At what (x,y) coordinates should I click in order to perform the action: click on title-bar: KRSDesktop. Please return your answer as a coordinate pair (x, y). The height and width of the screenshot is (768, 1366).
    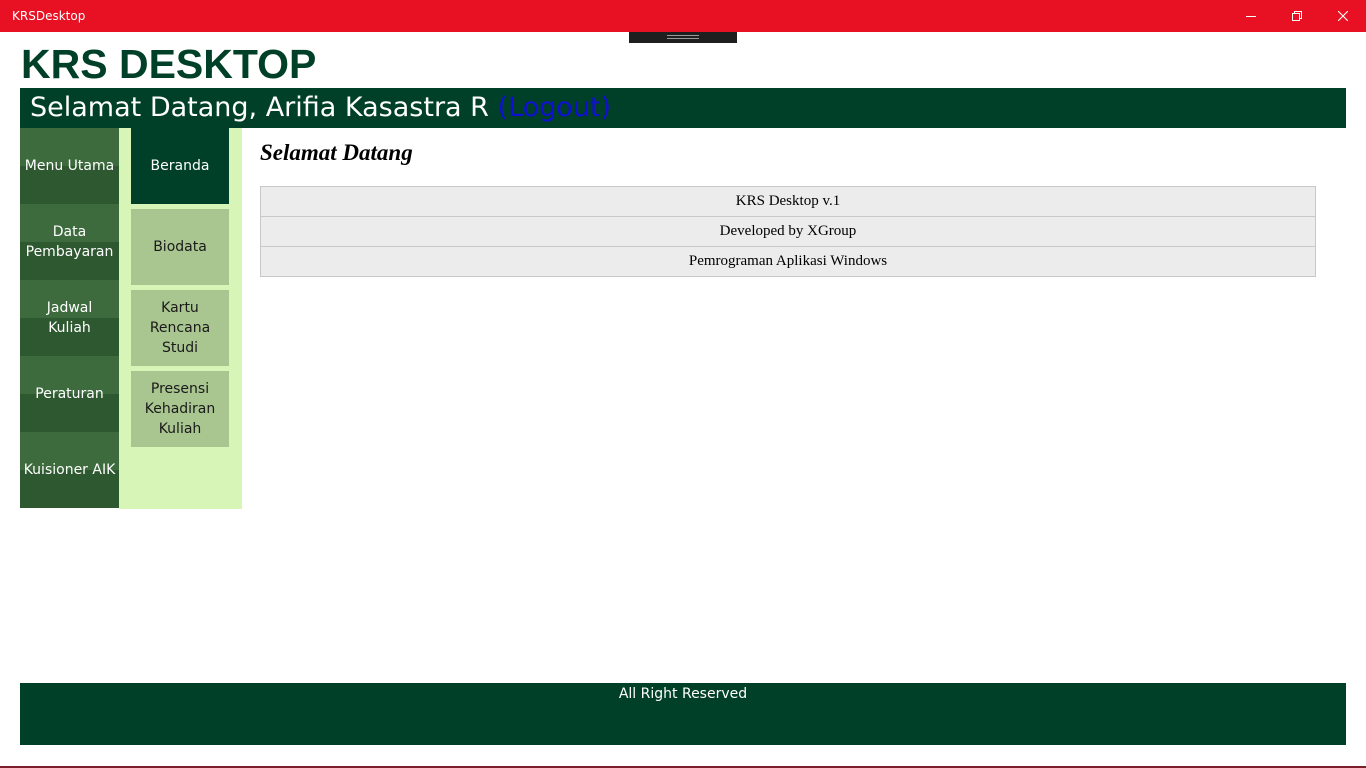
    Looking at the image, I should click on (683, 16).